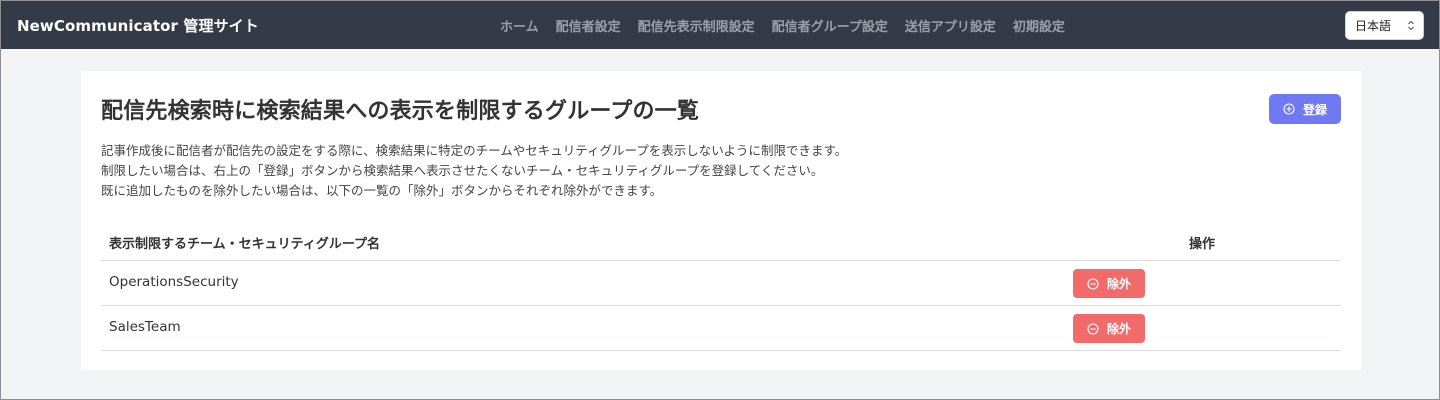 This screenshot has height=400, width=1440. What do you see at coordinates (721, 241) in the screenshot?
I see `table-header: 表示制限するチーム・セキュリティグループ名 操作` at bounding box center [721, 241].